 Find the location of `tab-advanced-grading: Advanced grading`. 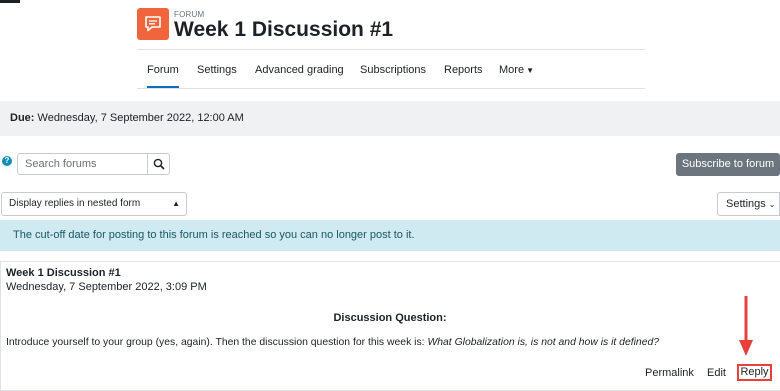

tab-advanced-grading: Advanced grading is located at coordinates (299, 70).